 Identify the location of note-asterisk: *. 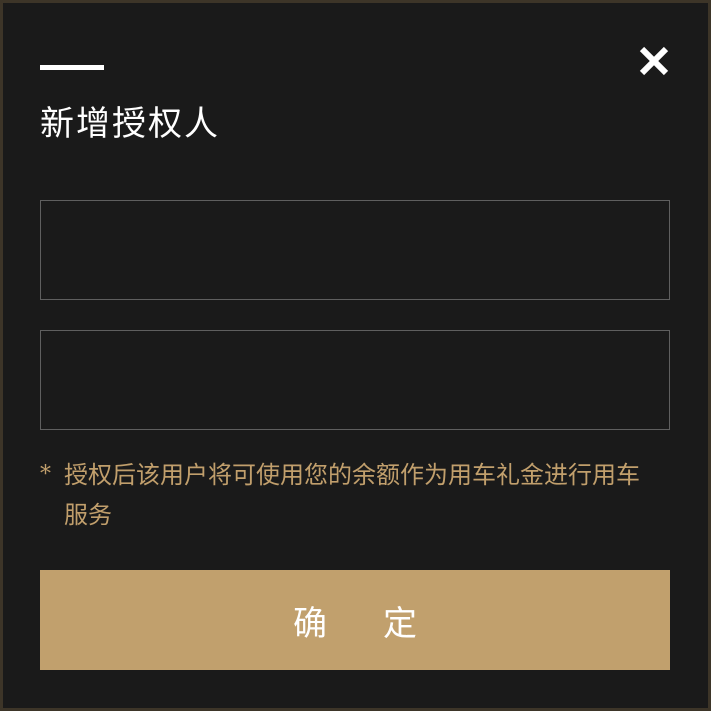
(45, 474).